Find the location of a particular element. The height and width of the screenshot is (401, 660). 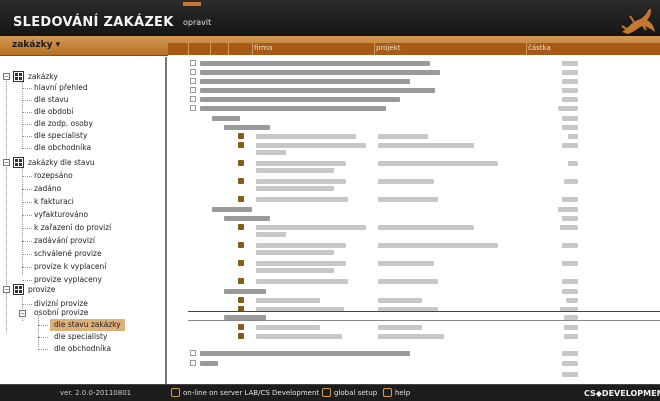

tree-item-dle-stavu: dle stavu is located at coordinates (51, 100).